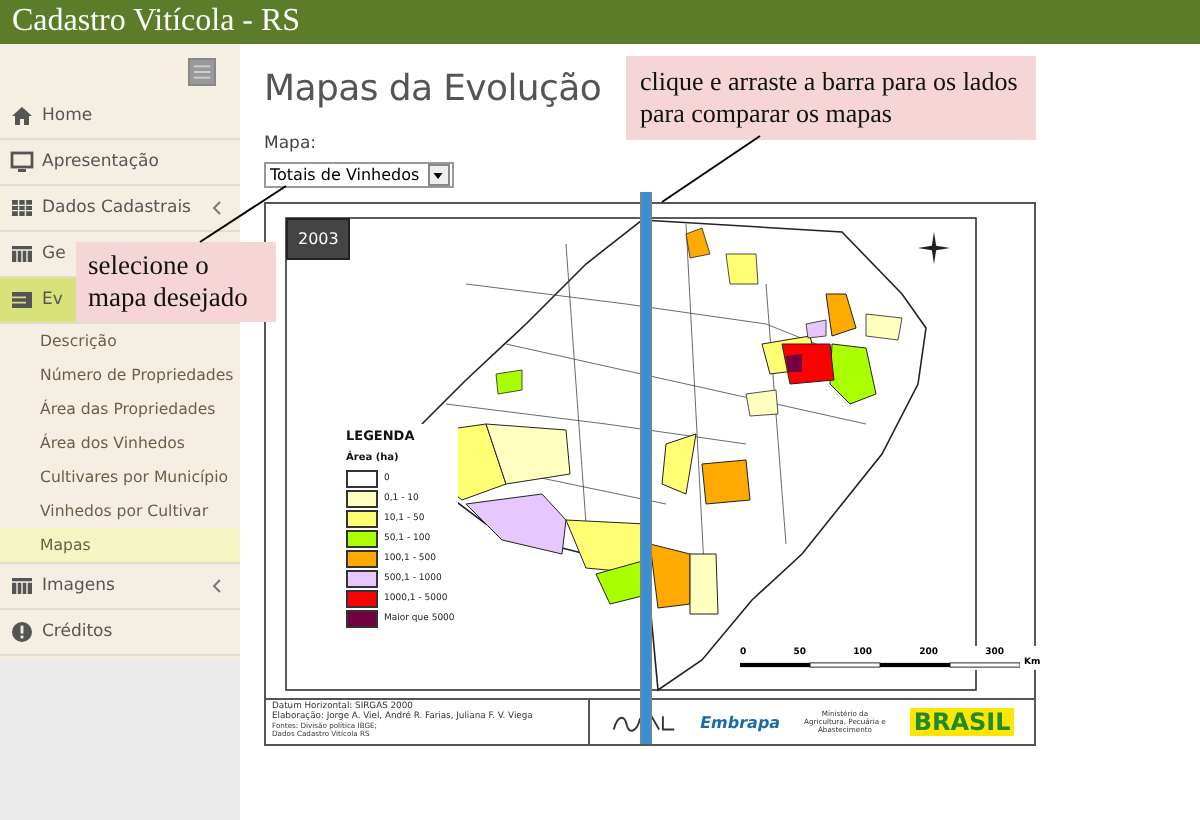 This screenshot has height=820, width=1200. I want to click on info-icon, so click(22, 632).